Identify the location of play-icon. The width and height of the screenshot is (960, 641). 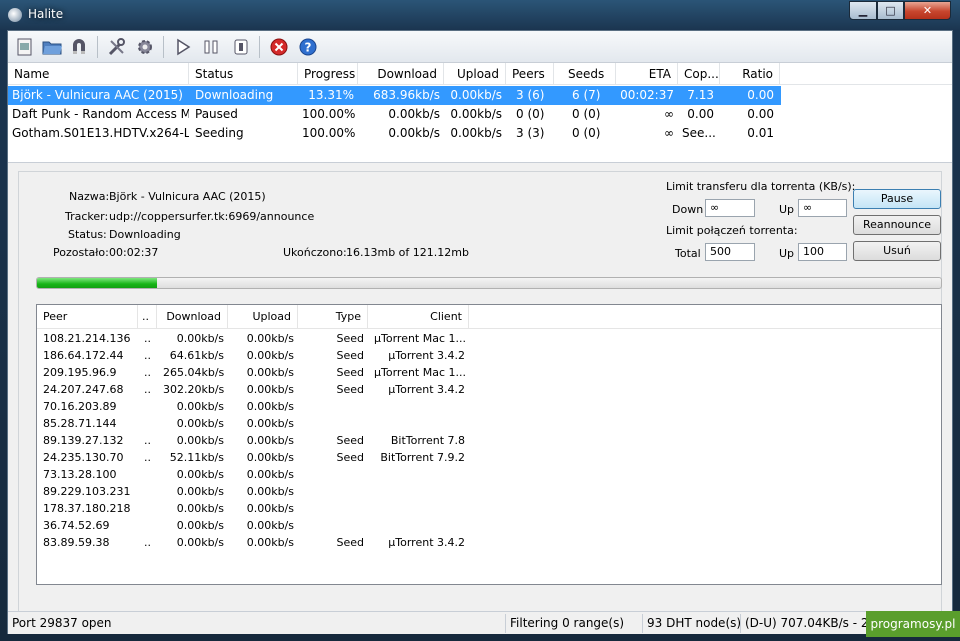
(183, 47).